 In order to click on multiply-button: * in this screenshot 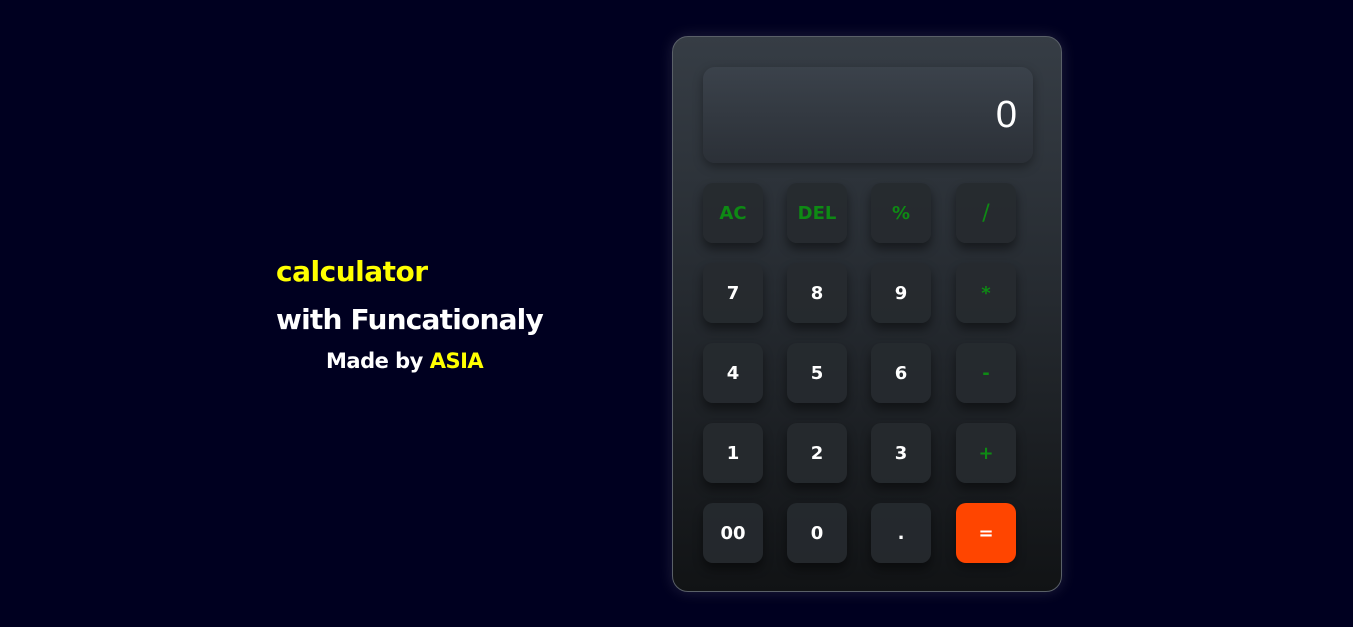, I will do `click(986, 293)`.